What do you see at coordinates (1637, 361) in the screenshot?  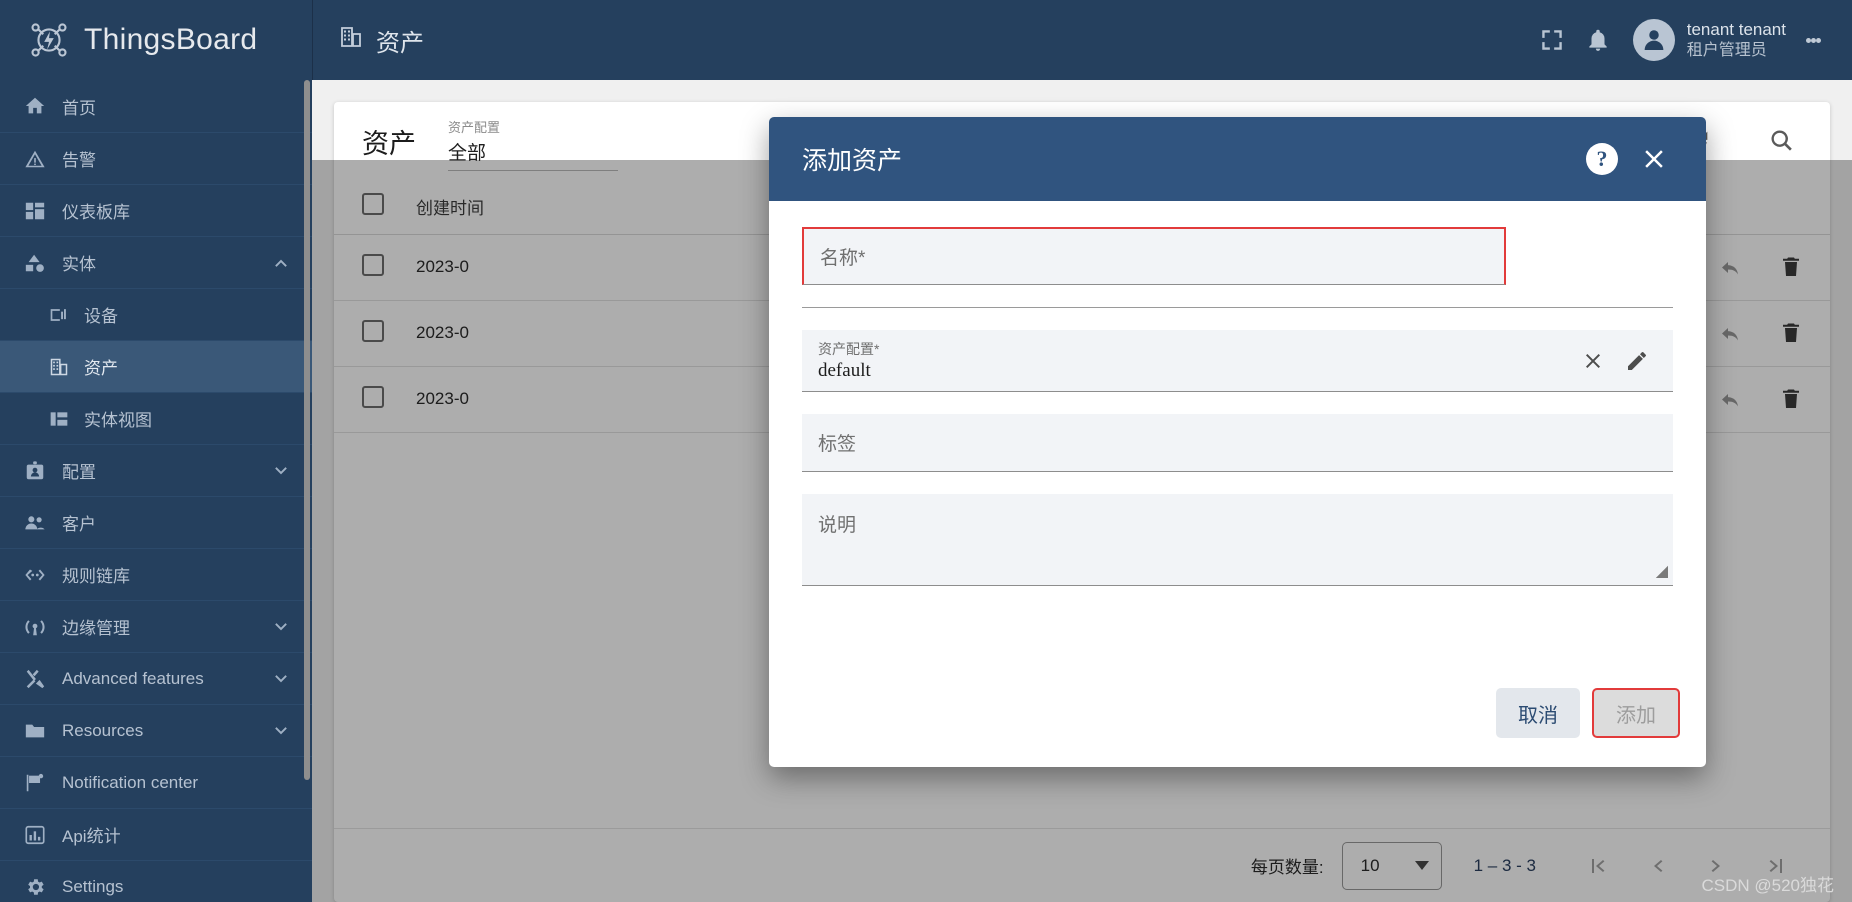 I see `pencil-edit-icon` at bounding box center [1637, 361].